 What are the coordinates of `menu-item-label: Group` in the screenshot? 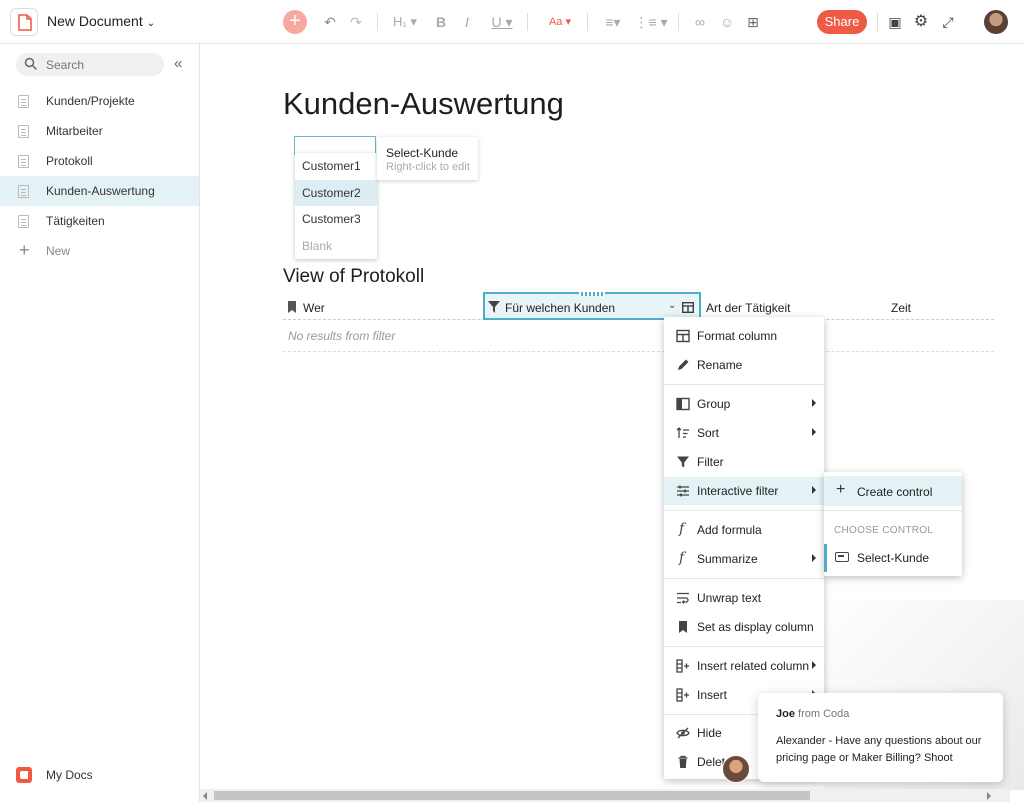 It's located at (714, 404).